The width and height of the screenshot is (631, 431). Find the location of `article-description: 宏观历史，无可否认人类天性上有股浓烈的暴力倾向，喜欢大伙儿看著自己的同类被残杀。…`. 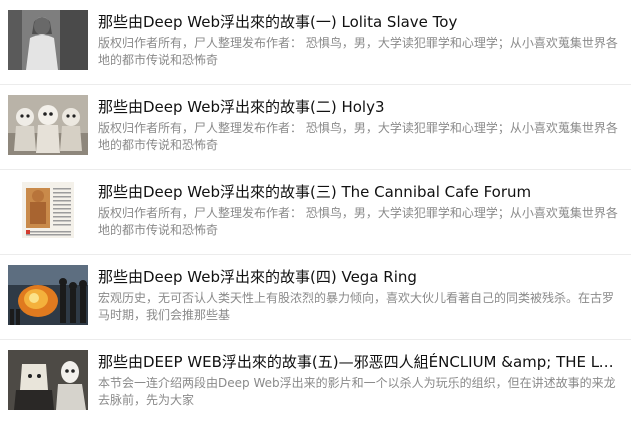

article-description: 宏观历史，无可否认人类天性上有股浓烈的暴力倾向，喜欢大伙儿看著自己的同类被残杀。… is located at coordinates (356, 306).